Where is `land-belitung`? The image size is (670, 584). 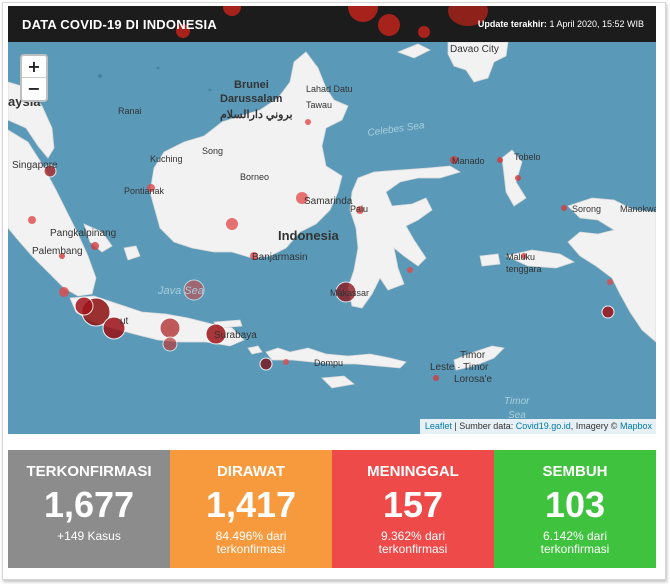 land-belitung is located at coordinates (132, 253).